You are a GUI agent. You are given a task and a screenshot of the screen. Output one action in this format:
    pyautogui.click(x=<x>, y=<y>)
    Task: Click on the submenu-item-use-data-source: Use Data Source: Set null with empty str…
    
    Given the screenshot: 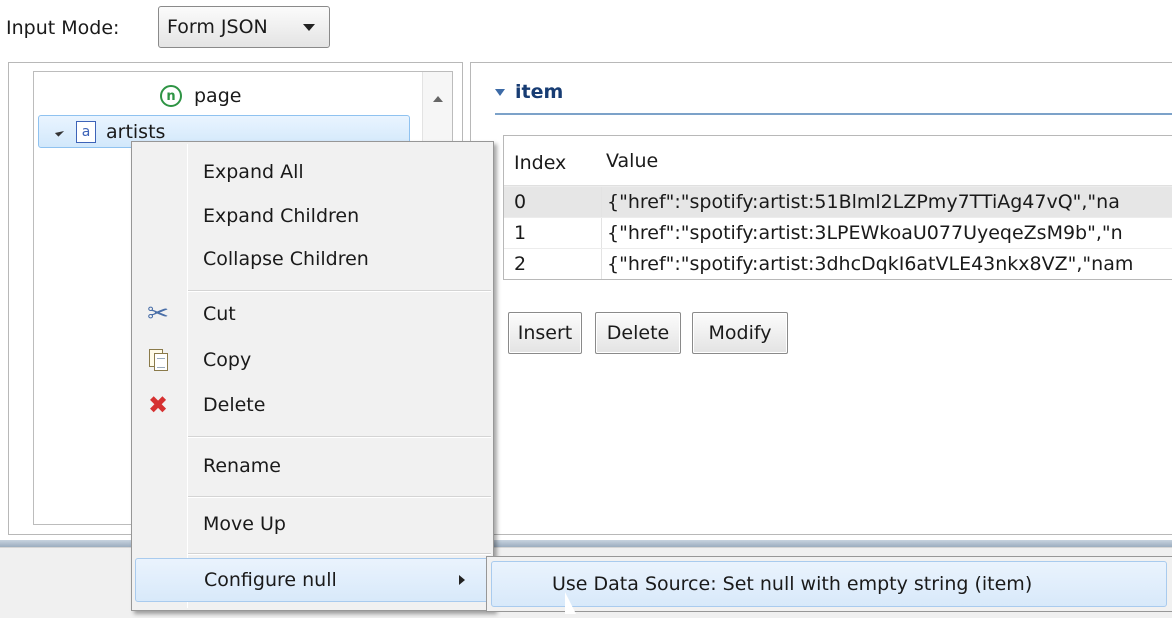 What is the action you would take?
    pyautogui.click(x=829, y=584)
    